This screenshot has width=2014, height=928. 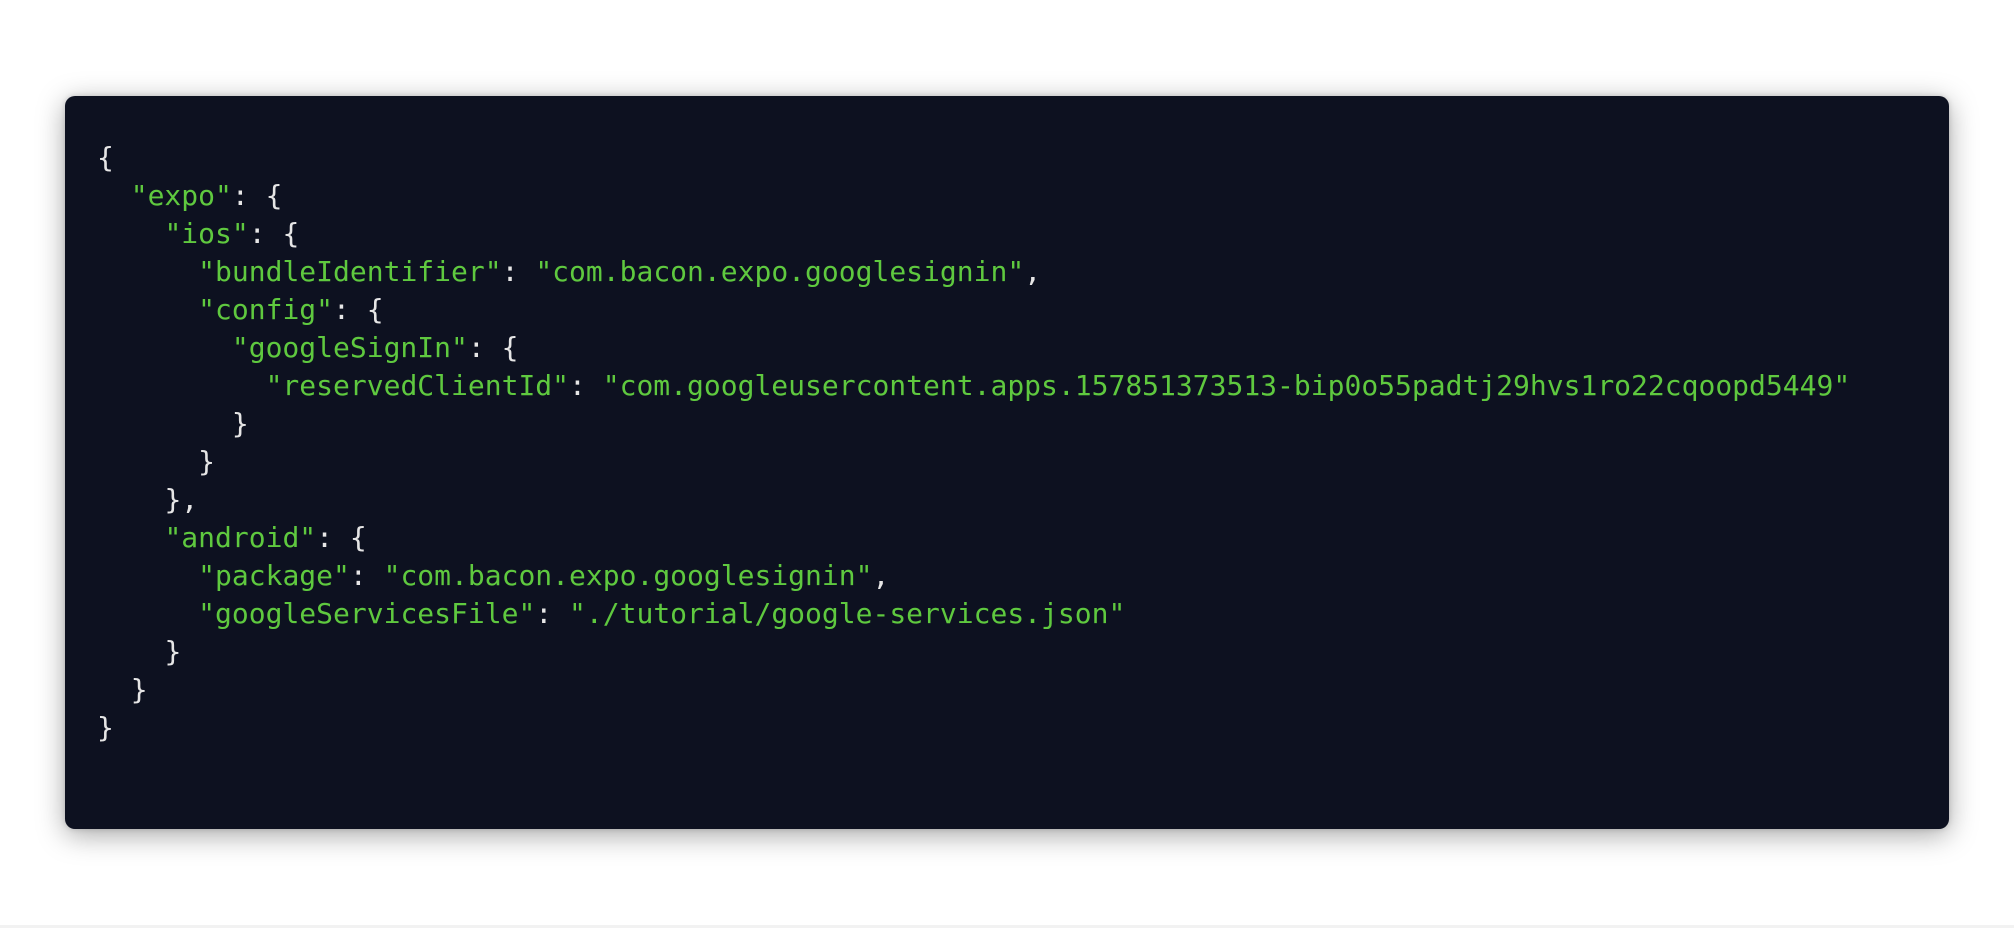 I want to click on code-line: "googleSignIn": {, so click(x=973, y=348).